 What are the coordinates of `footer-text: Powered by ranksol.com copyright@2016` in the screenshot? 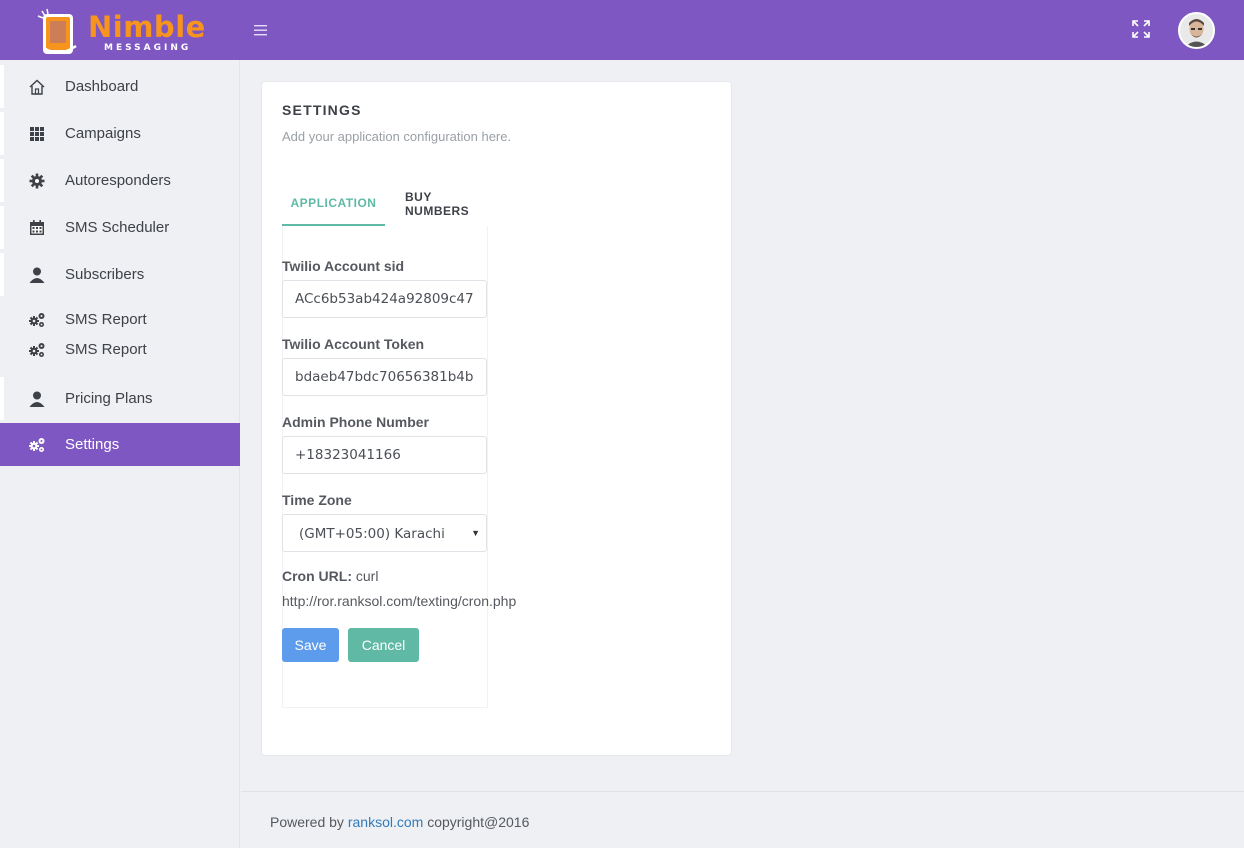 It's located at (399, 822).